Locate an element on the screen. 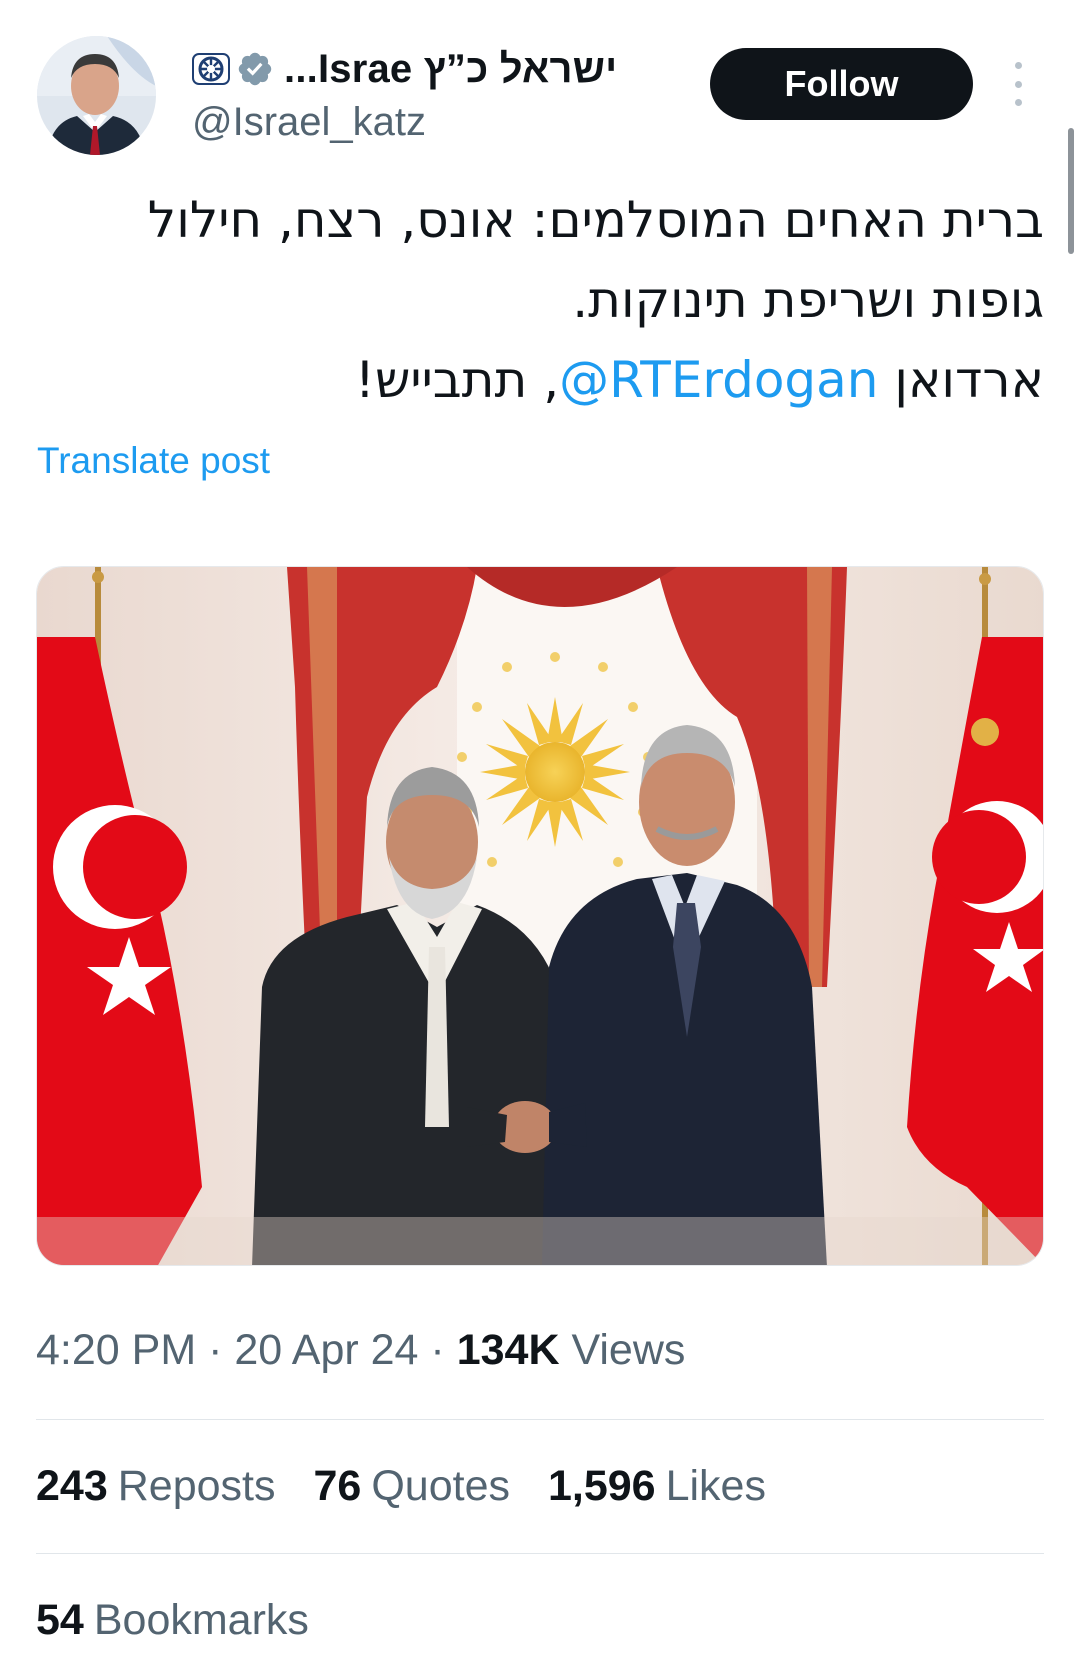 Image resolution: width=1080 pixels, height=1671 pixels. likes-count: 1,596 is located at coordinates (601, 1486).